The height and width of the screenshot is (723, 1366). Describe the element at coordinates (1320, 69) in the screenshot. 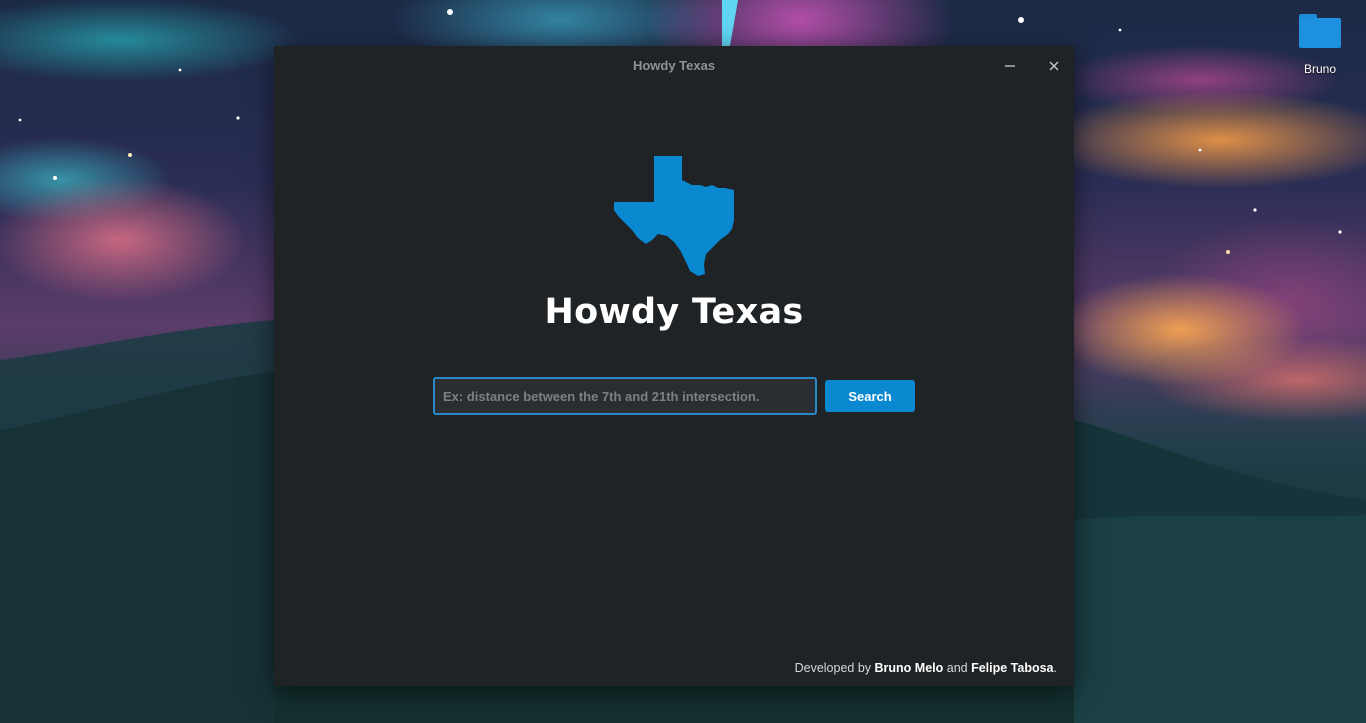

I see `desktop-folder-label: Bruno` at that location.